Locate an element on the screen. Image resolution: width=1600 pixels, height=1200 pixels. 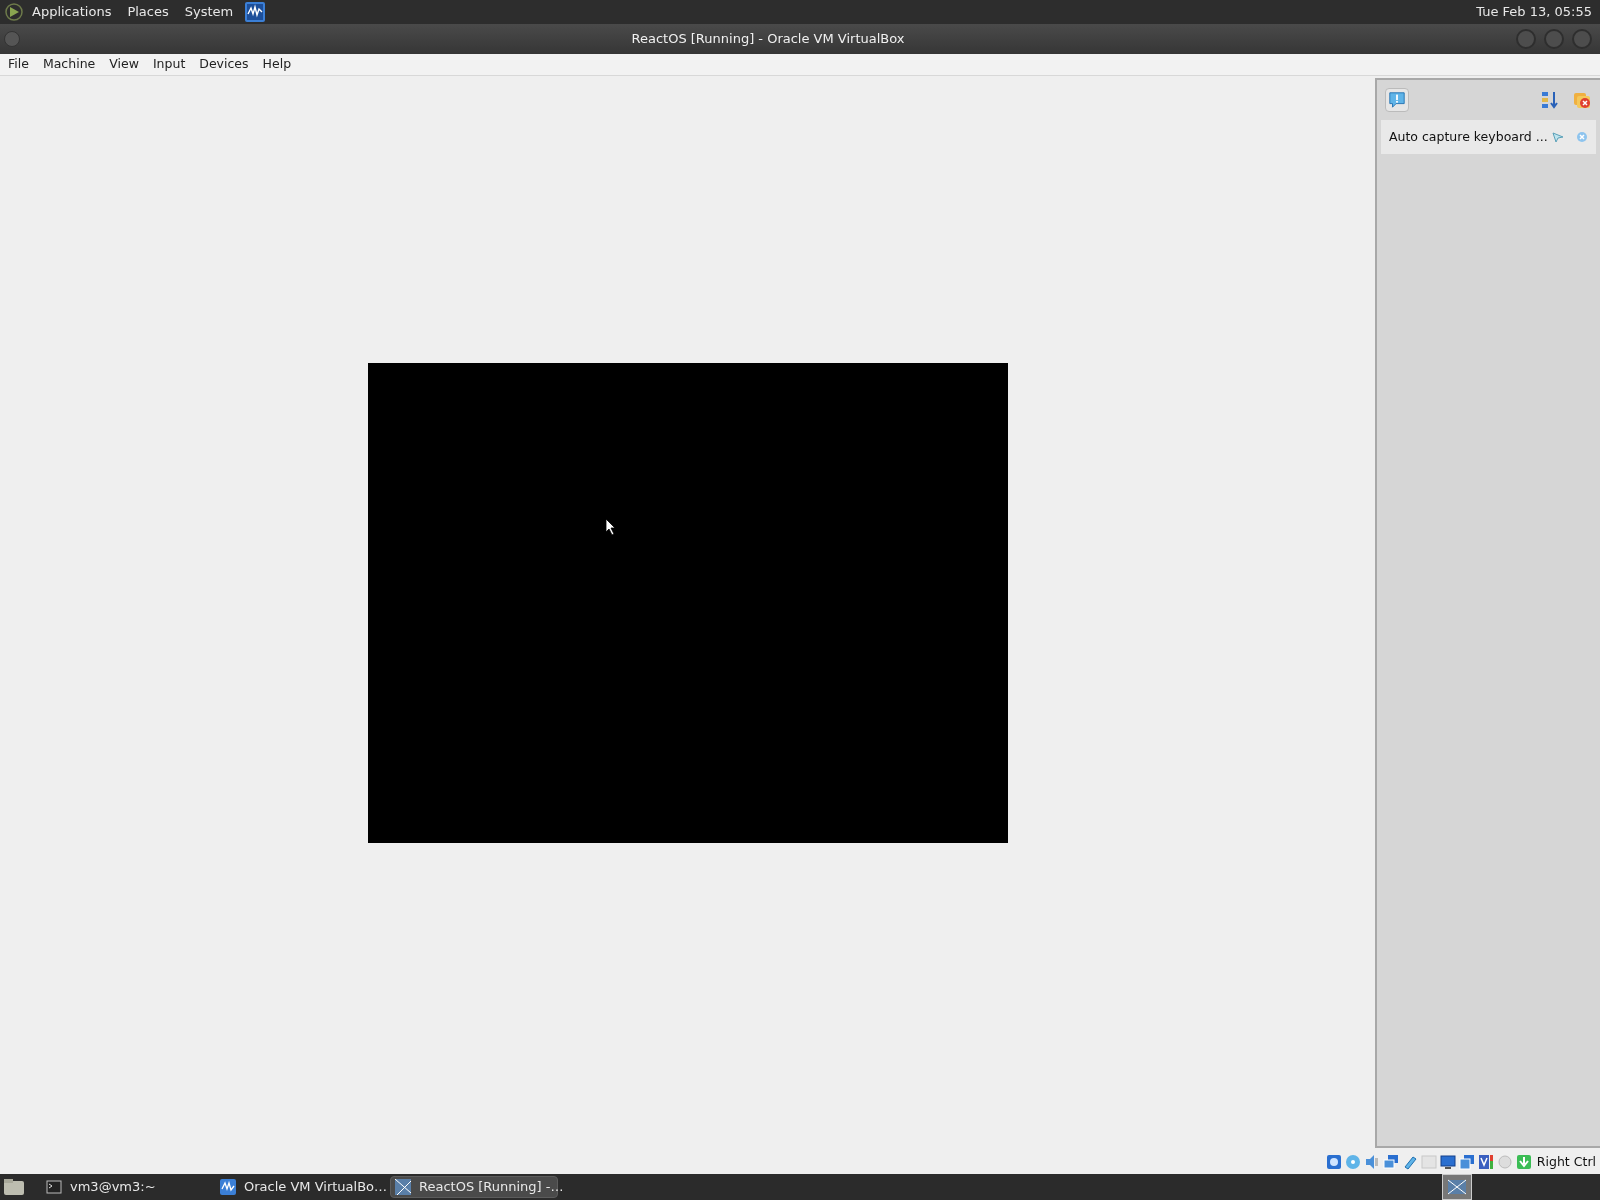
terminal-icon is located at coordinates (54, 1187).